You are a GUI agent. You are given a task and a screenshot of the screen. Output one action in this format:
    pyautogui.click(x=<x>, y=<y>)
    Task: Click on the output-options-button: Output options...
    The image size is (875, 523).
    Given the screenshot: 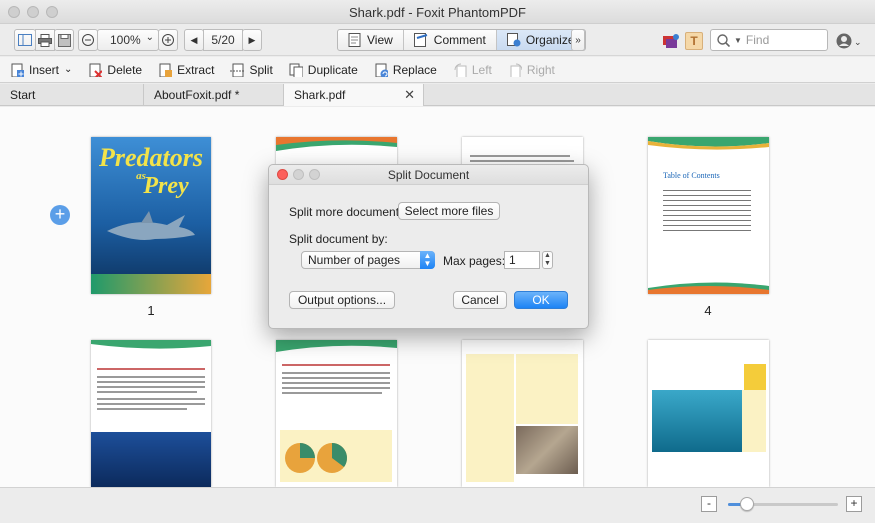 What is the action you would take?
    pyautogui.click(x=342, y=300)
    